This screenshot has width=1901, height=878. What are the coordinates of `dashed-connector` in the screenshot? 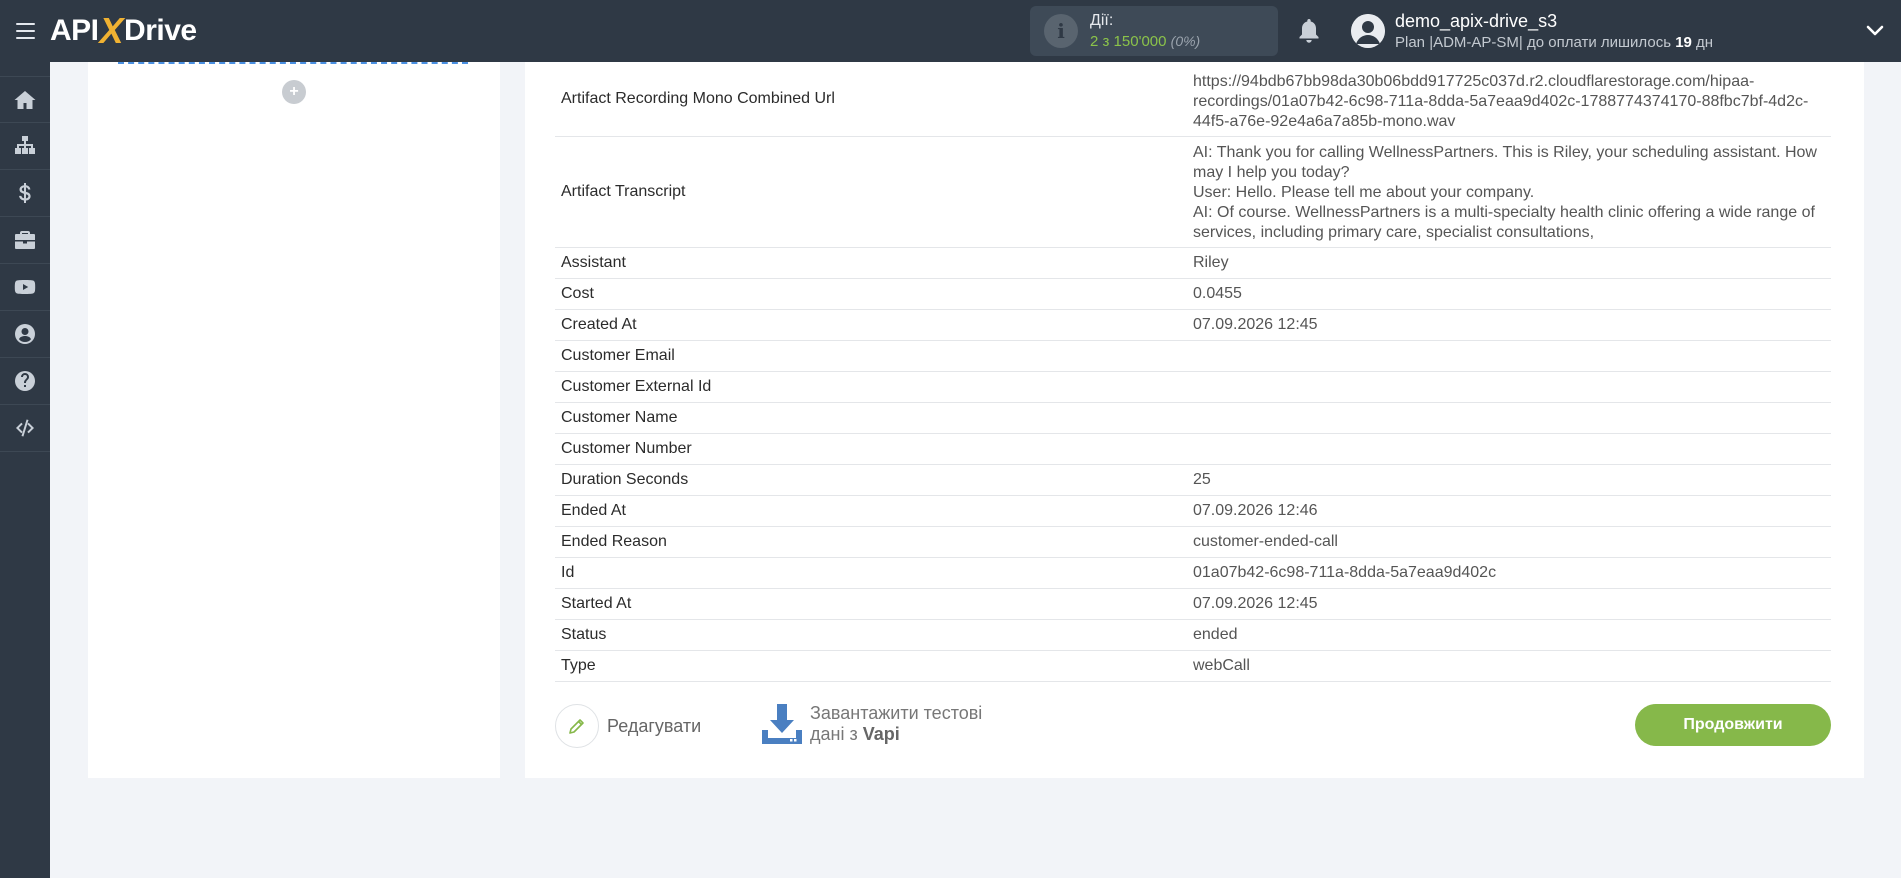 It's located at (293, 63).